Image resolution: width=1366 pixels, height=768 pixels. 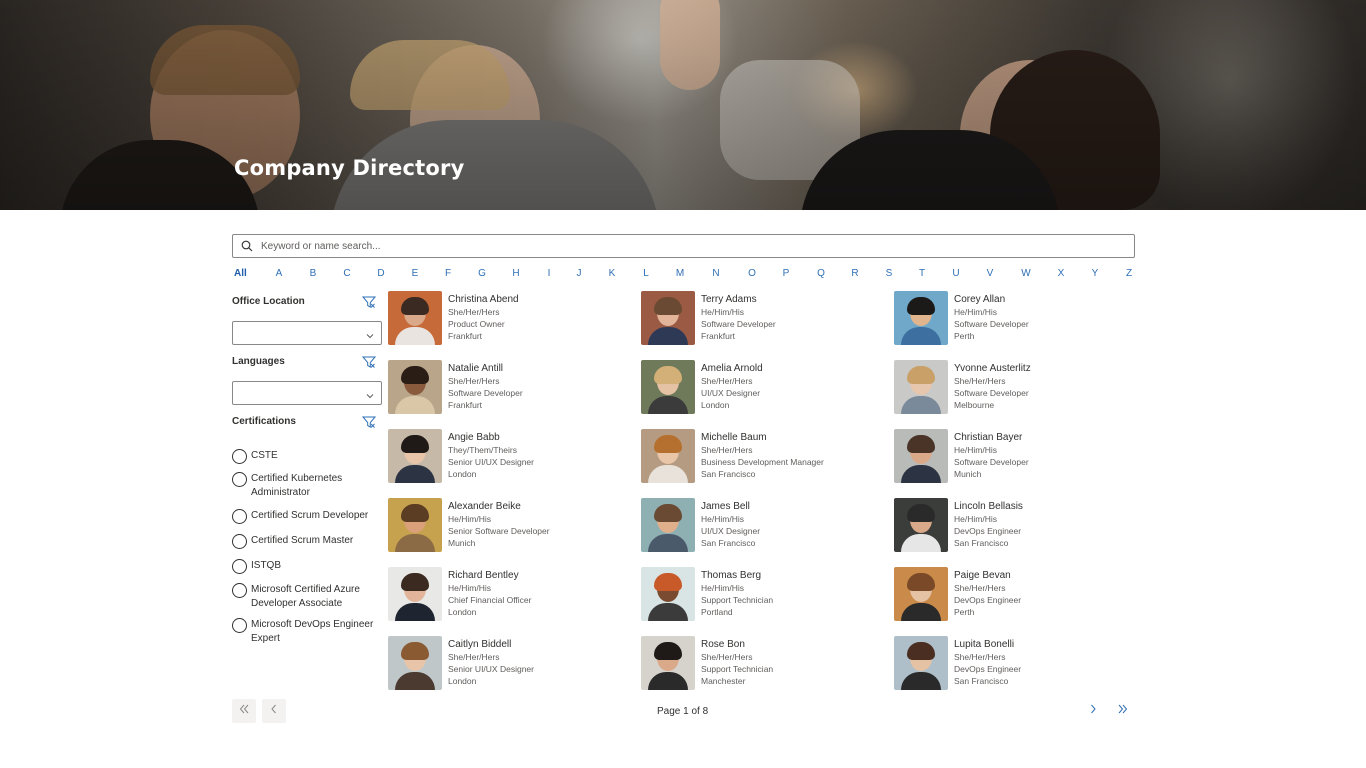 I want to click on person-name: Angie Babb, so click(x=491, y=437).